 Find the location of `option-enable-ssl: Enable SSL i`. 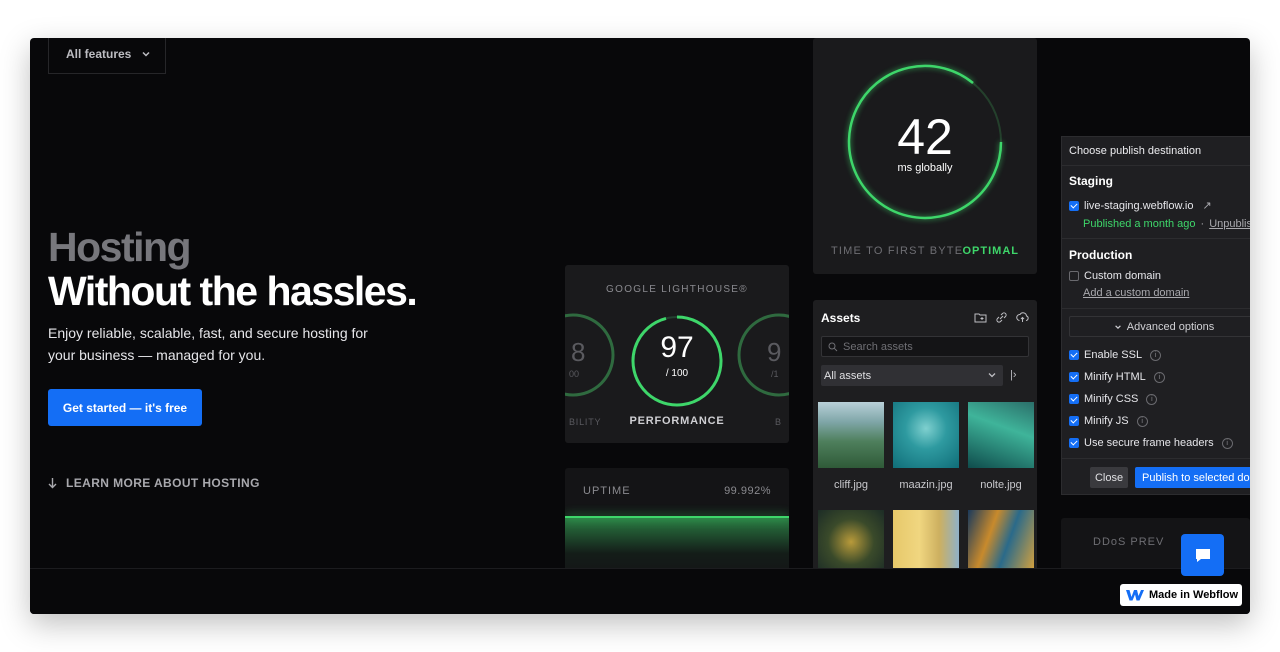

option-enable-ssl: Enable SSL i is located at coordinates (1115, 355).